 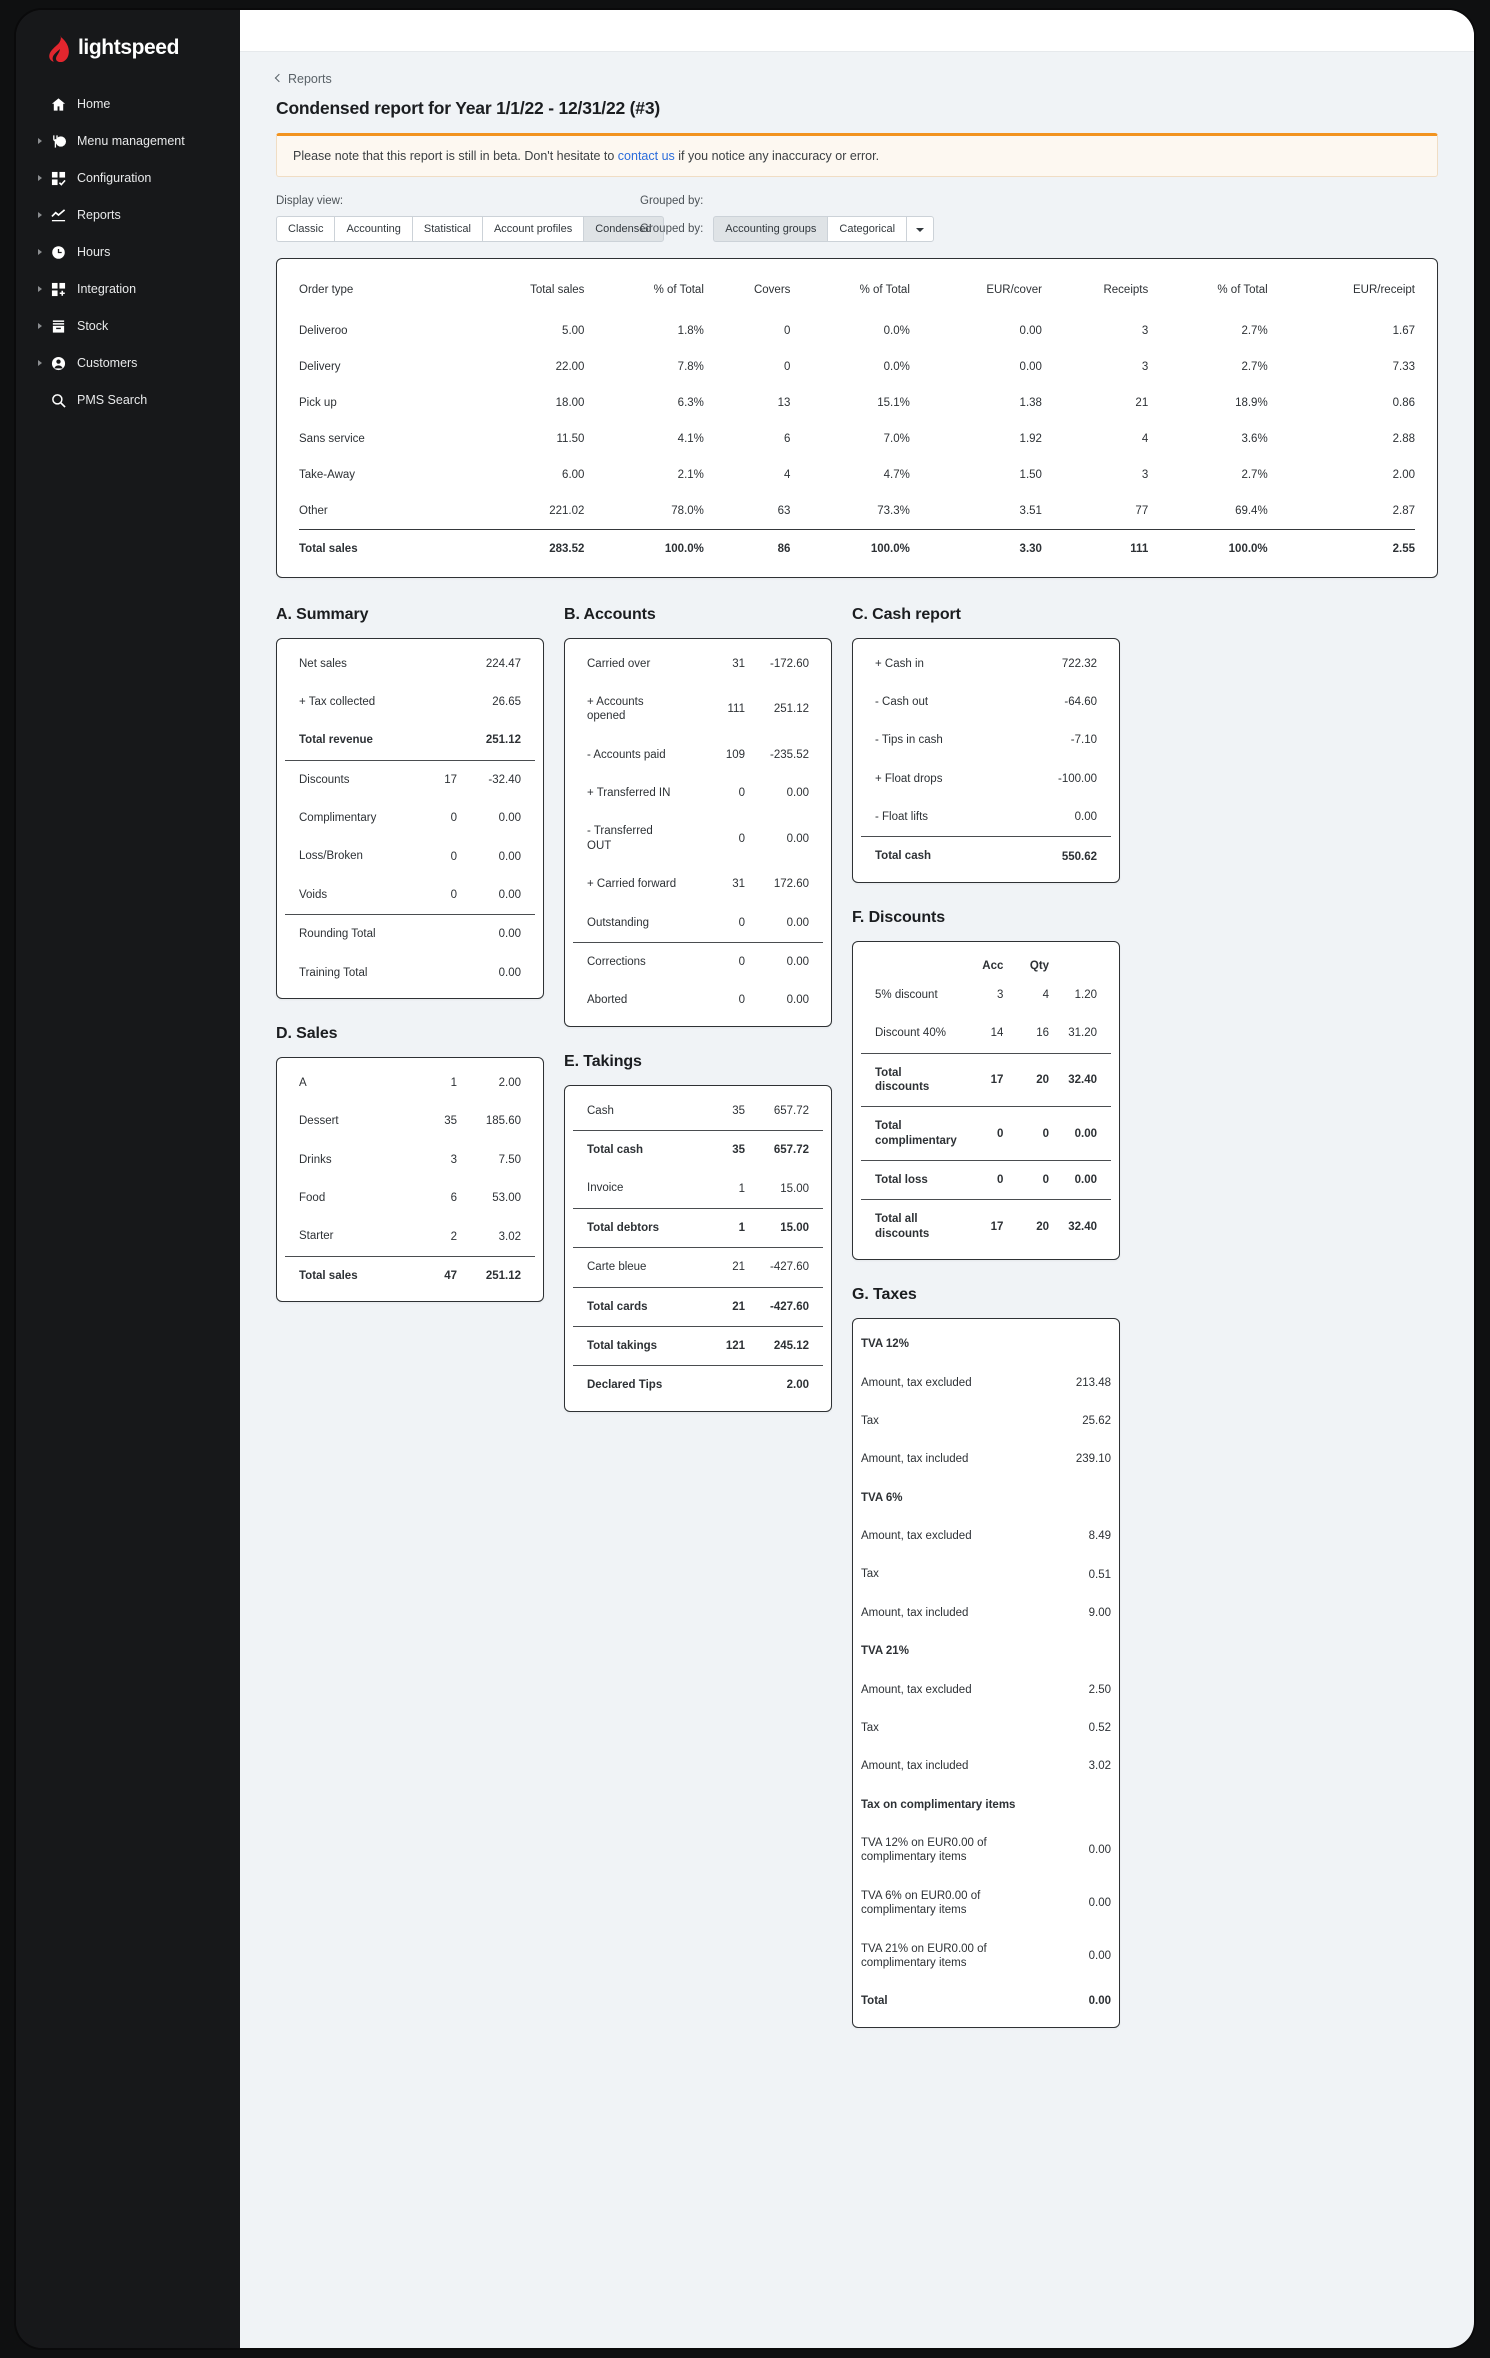 What do you see at coordinates (58, 326) in the screenshot?
I see `stock-box-icon` at bounding box center [58, 326].